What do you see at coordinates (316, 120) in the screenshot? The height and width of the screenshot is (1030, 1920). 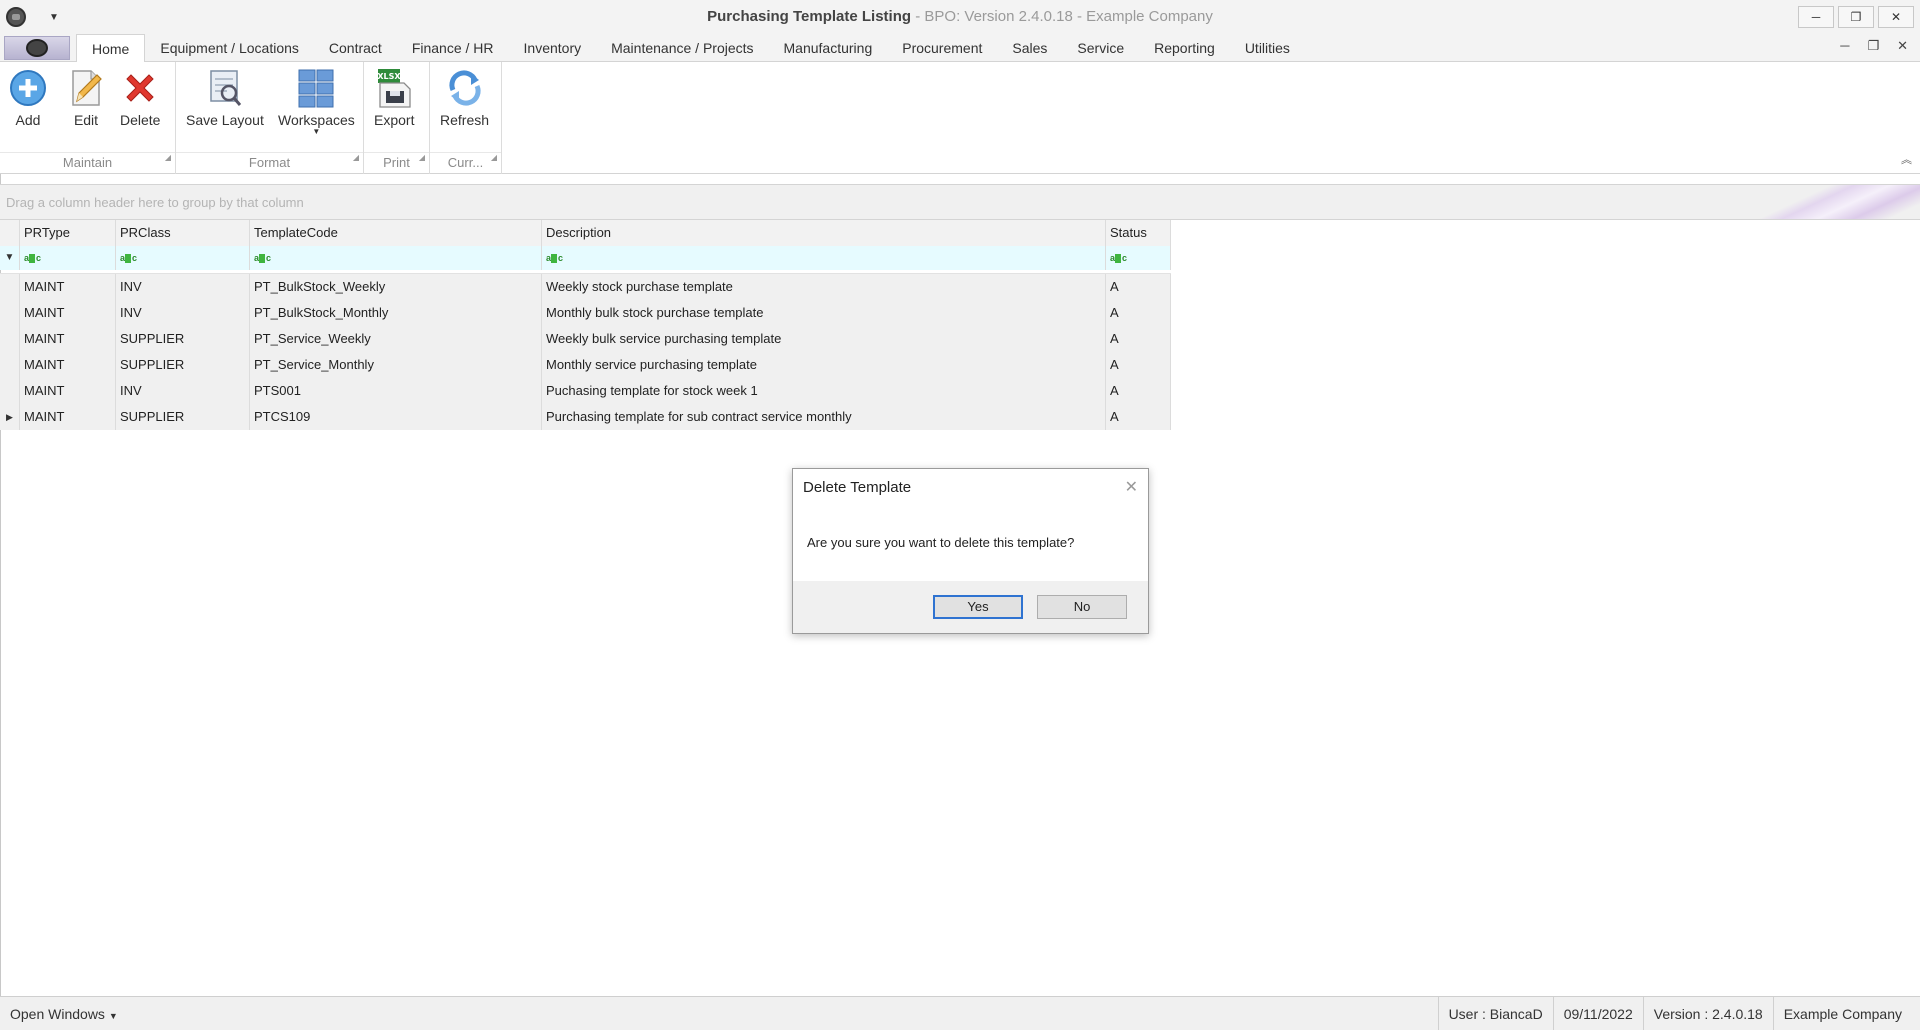 I see `workspaces-button-label: Workspaces` at bounding box center [316, 120].